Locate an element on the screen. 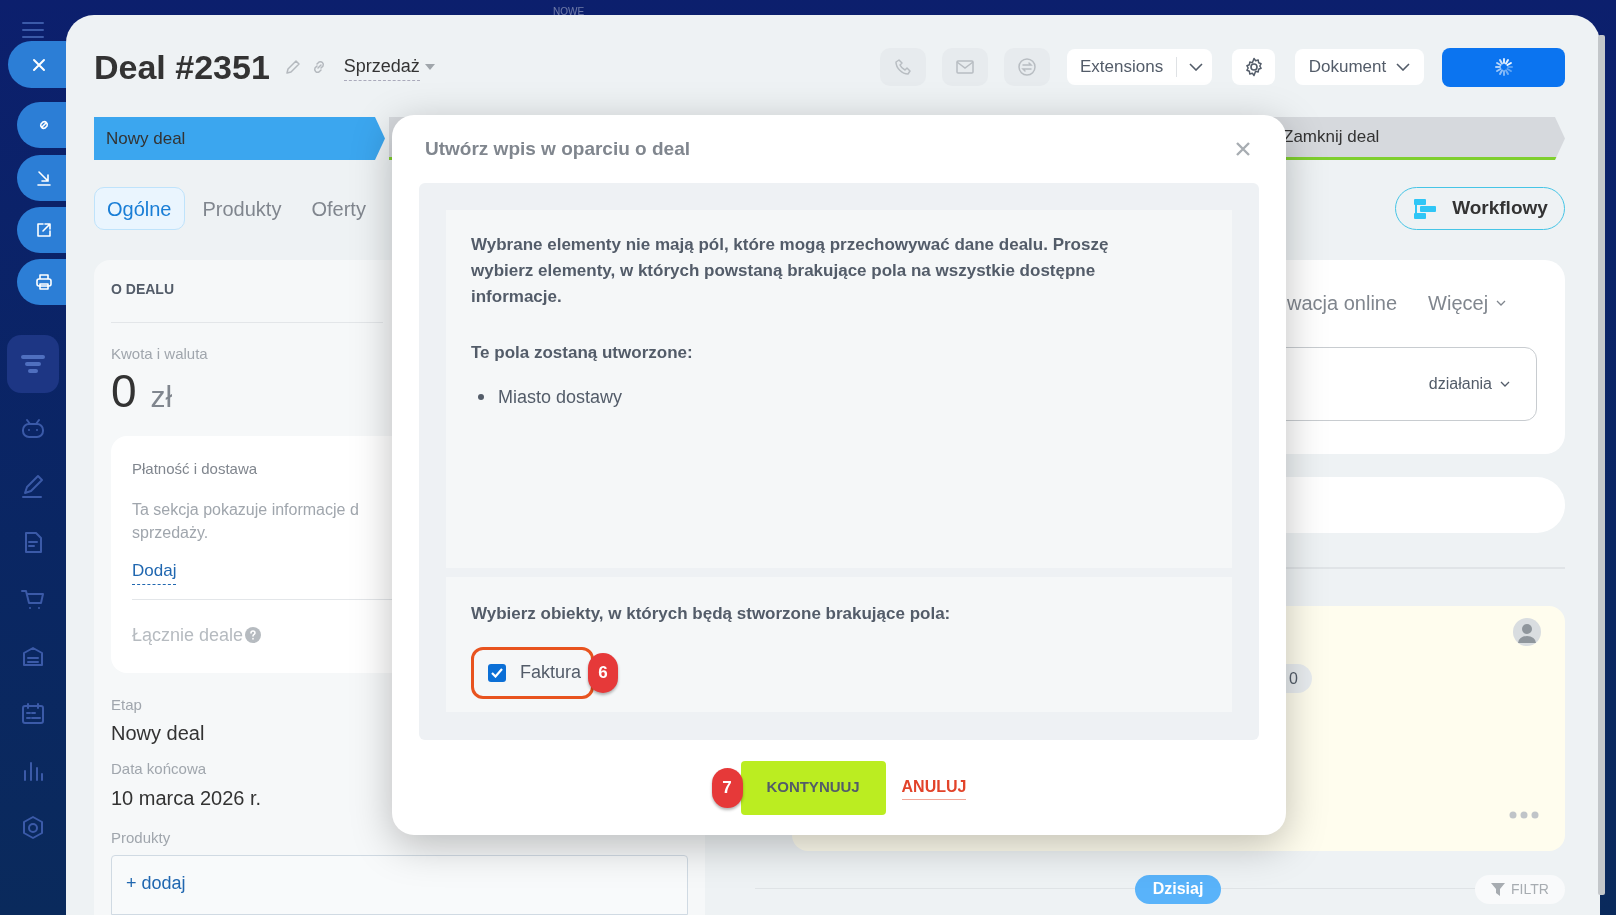 Image resolution: width=1616 pixels, height=915 pixels. field-label: Kwota i waluta is located at coordinates (159, 354).